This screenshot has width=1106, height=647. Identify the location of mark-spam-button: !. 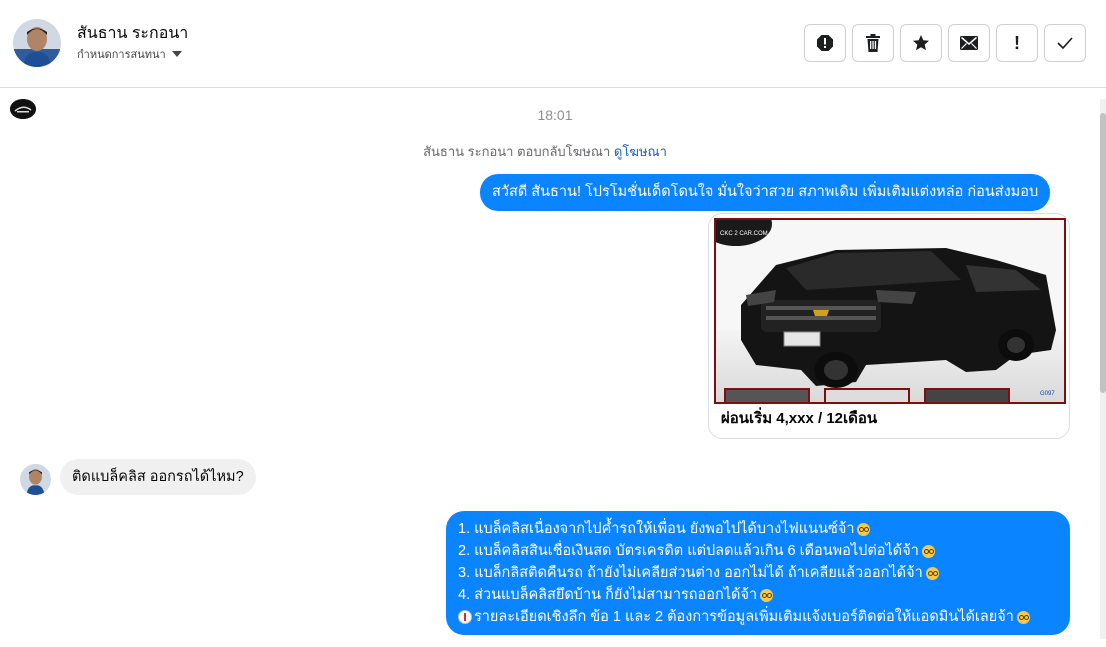
(1017, 43).